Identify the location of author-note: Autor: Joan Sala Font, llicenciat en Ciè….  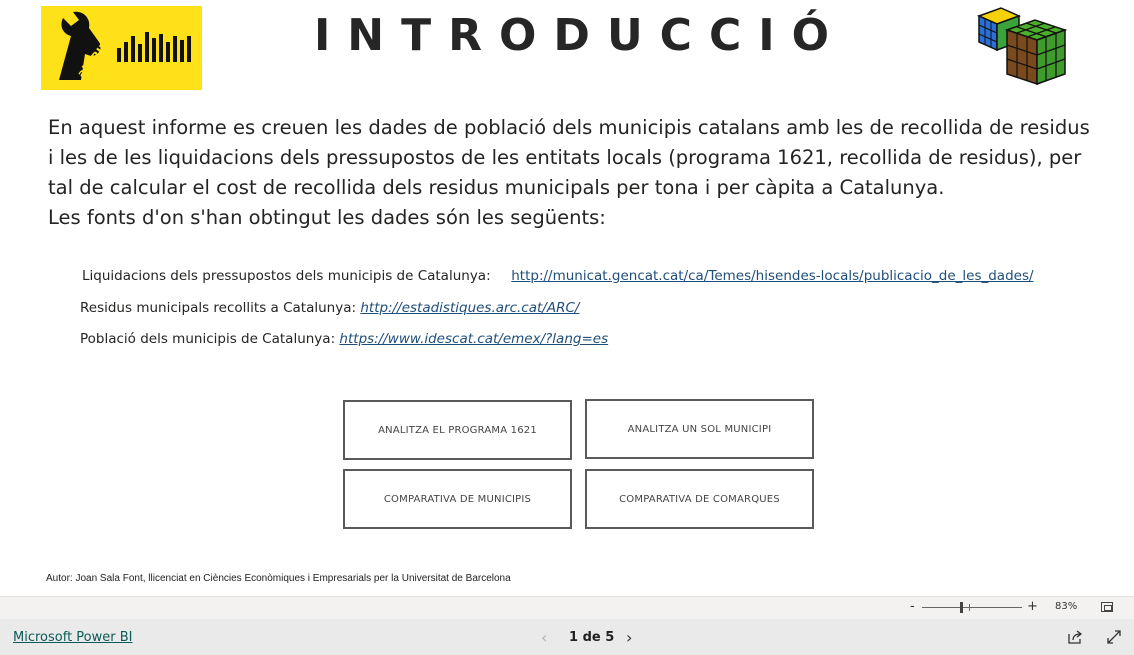
(278, 578).